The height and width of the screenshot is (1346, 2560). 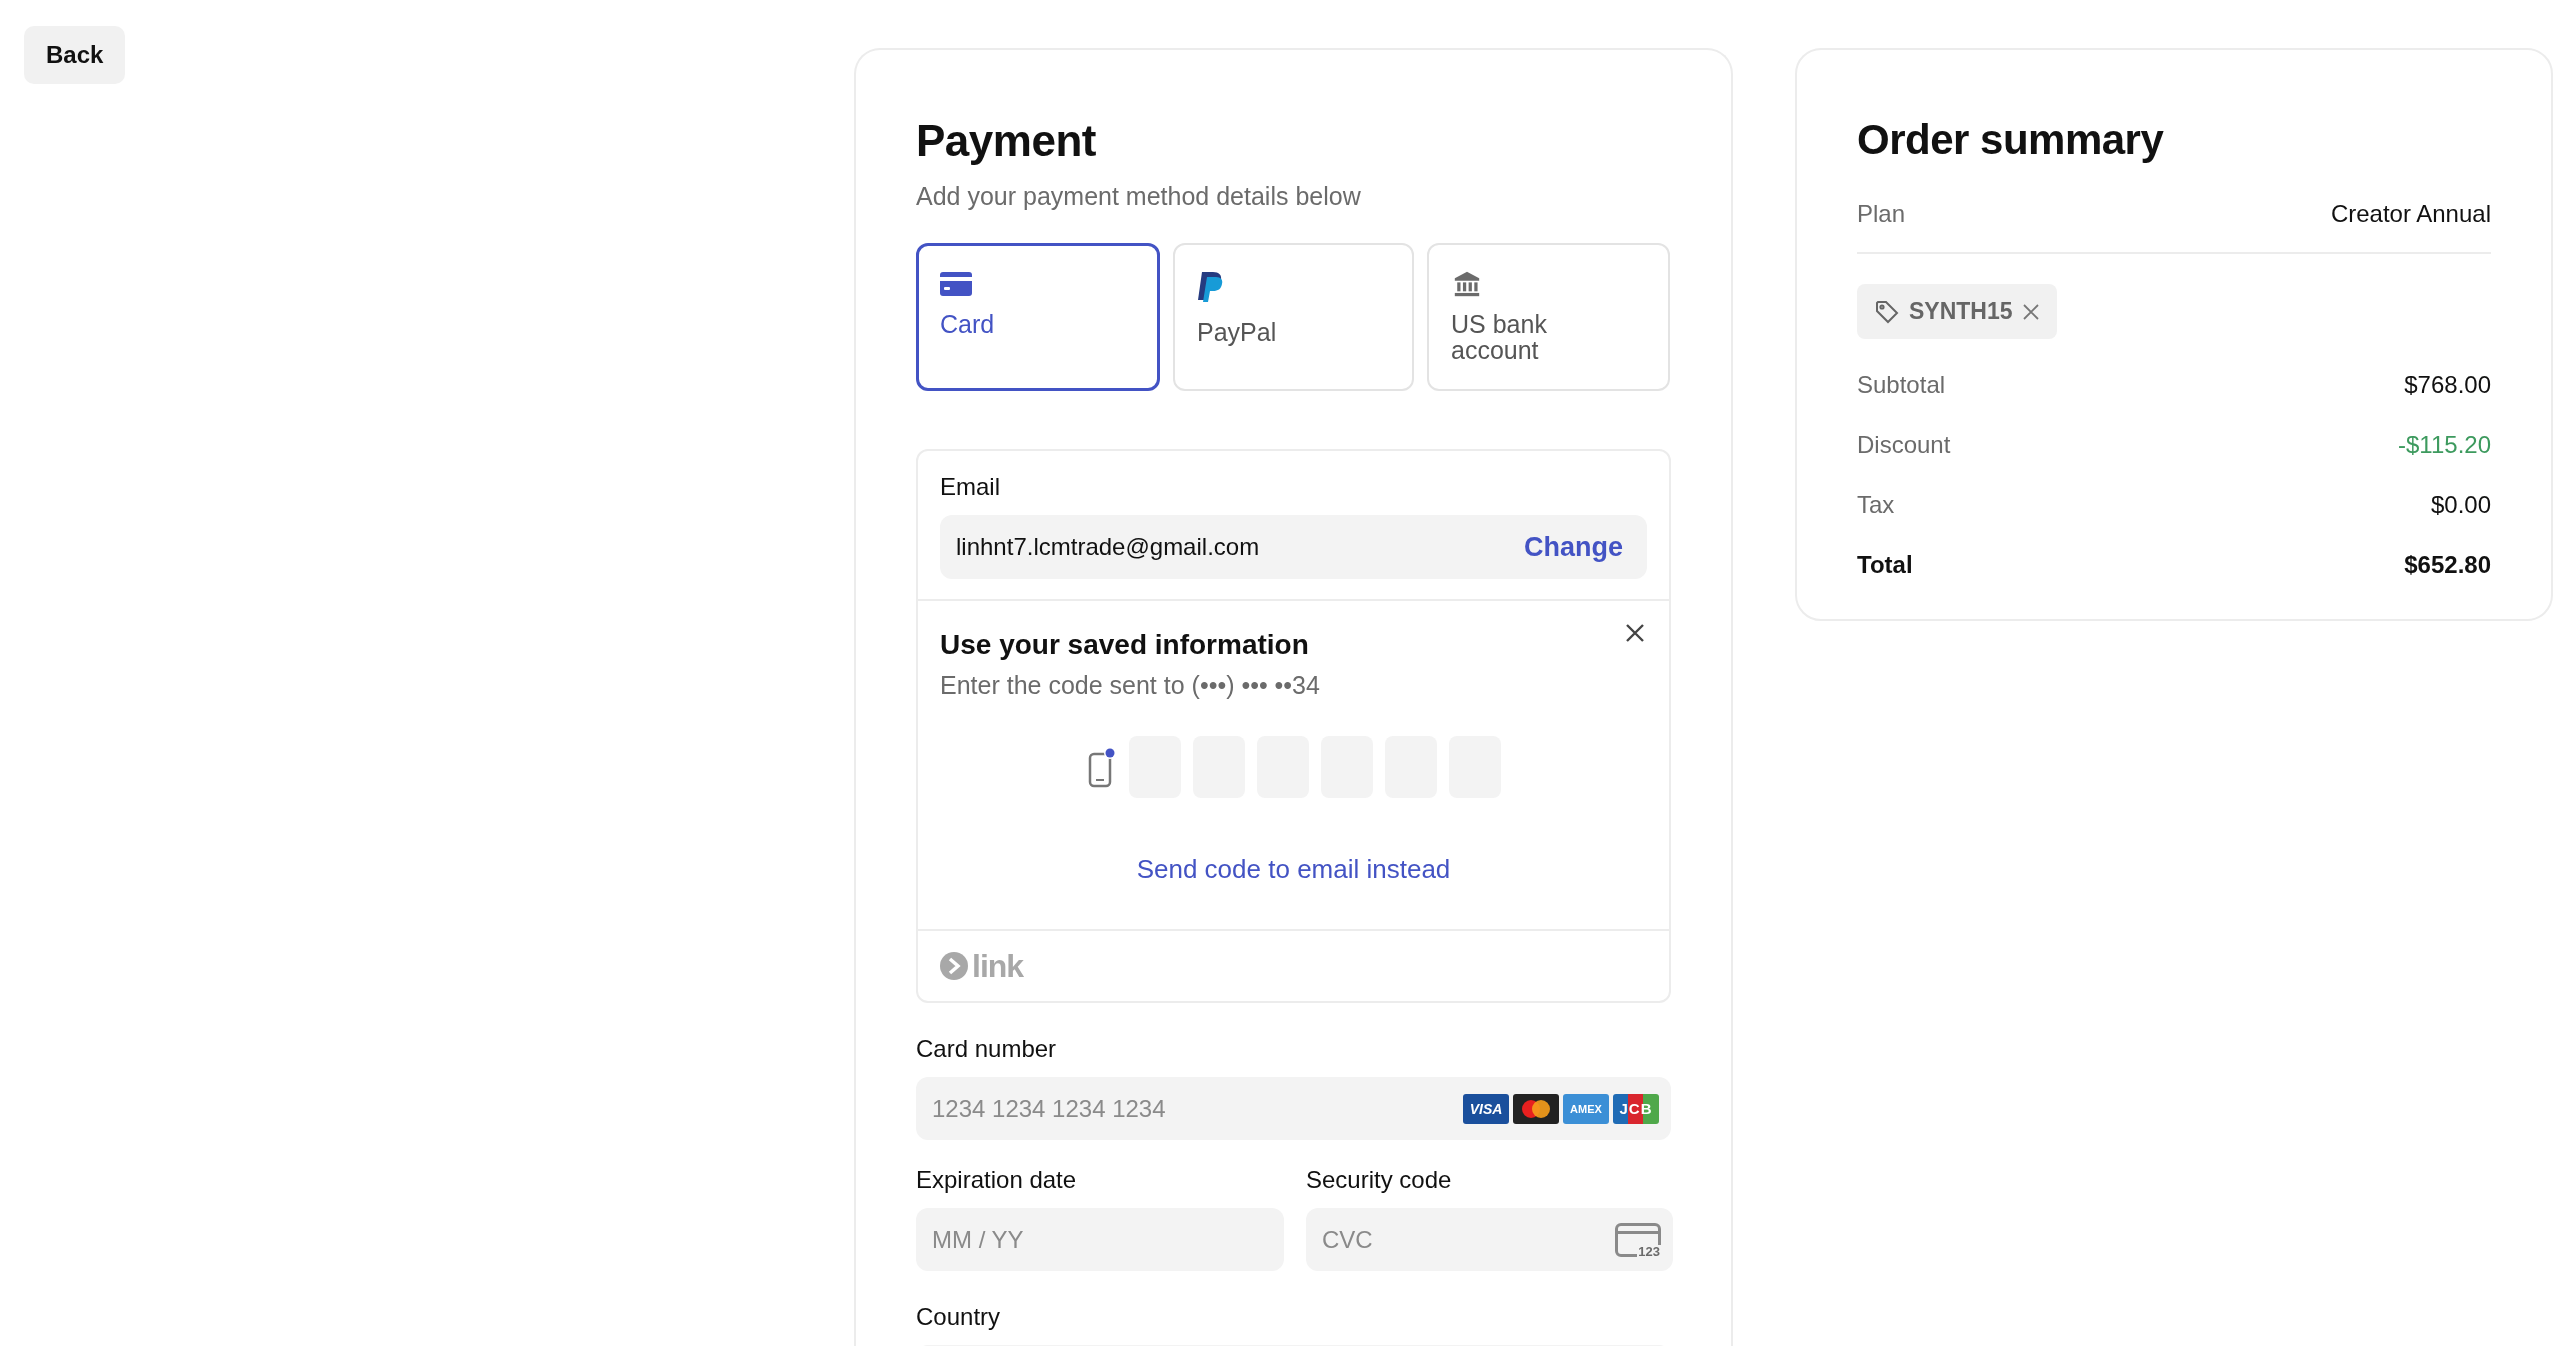 What do you see at coordinates (1586, 1108) in the screenshot?
I see `amex-logo: AMEX` at bounding box center [1586, 1108].